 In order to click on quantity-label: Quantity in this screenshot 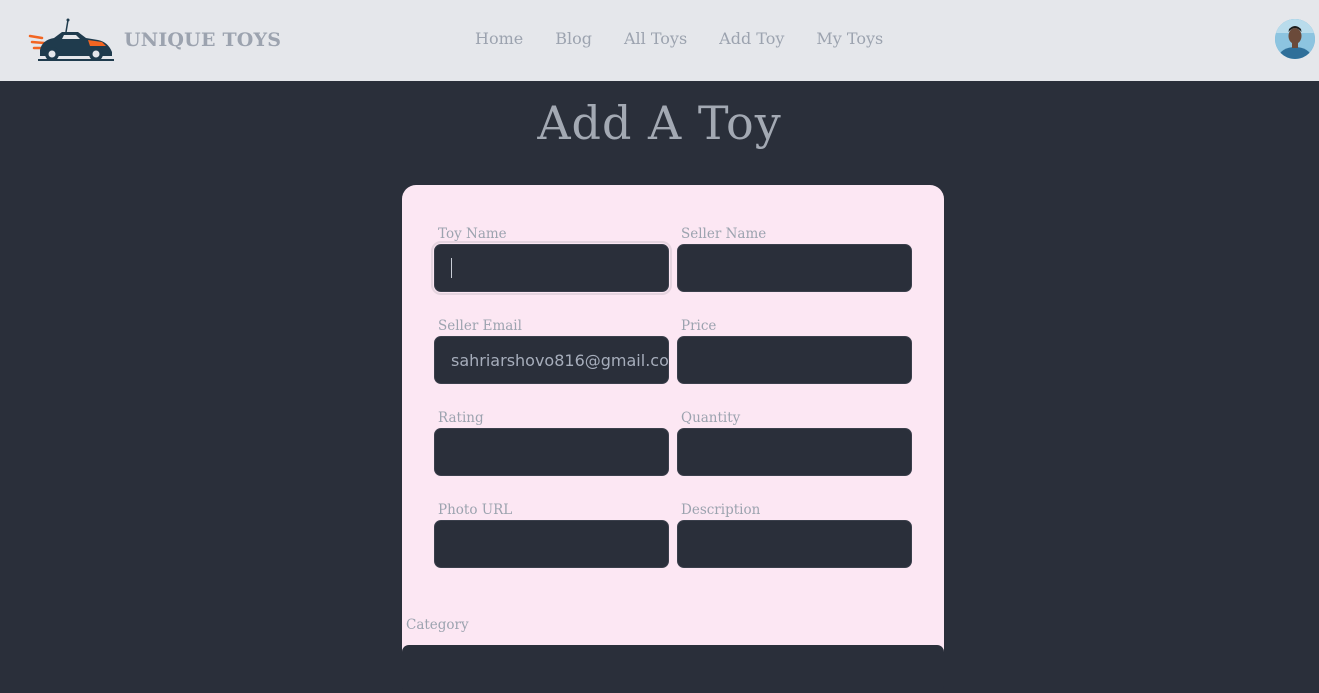, I will do `click(711, 418)`.